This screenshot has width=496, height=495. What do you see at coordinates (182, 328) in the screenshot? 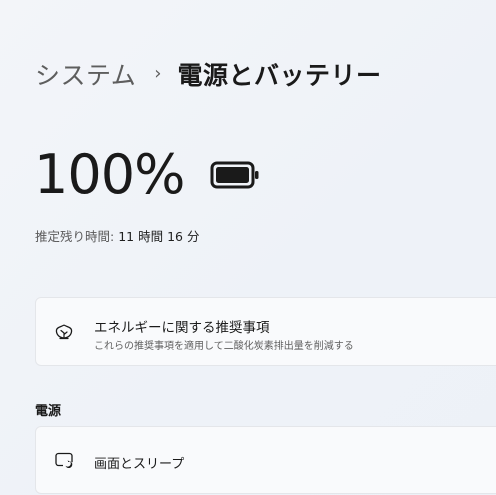
I see `energy-recommendations-title: エネルギーに関する推奨事項` at bounding box center [182, 328].